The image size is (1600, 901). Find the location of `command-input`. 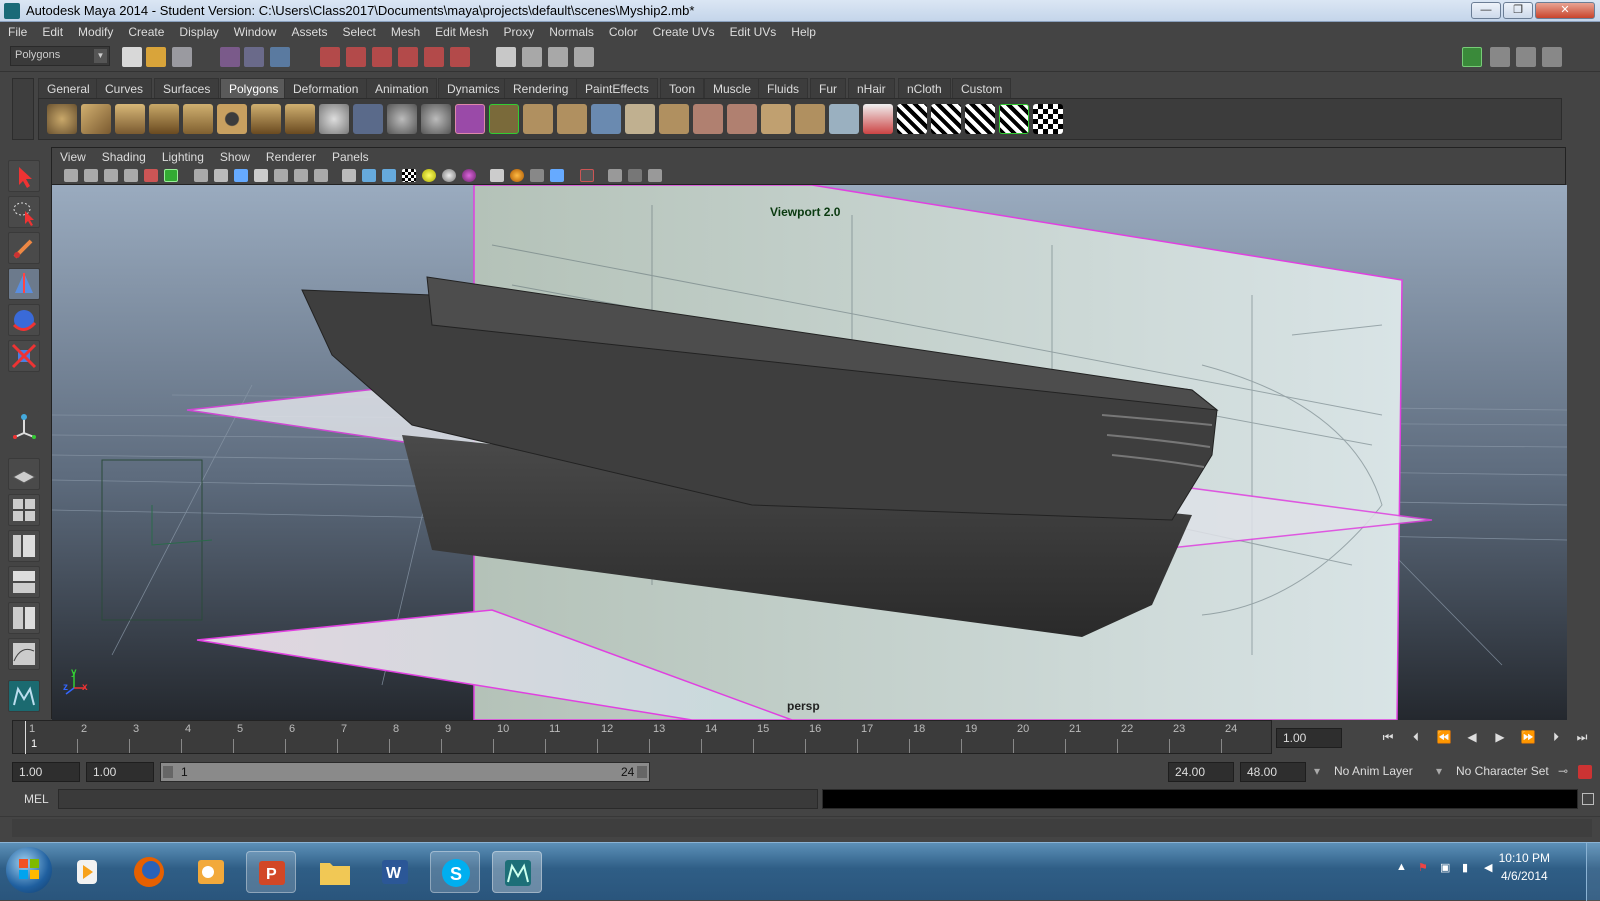

command-input is located at coordinates (438, 799).